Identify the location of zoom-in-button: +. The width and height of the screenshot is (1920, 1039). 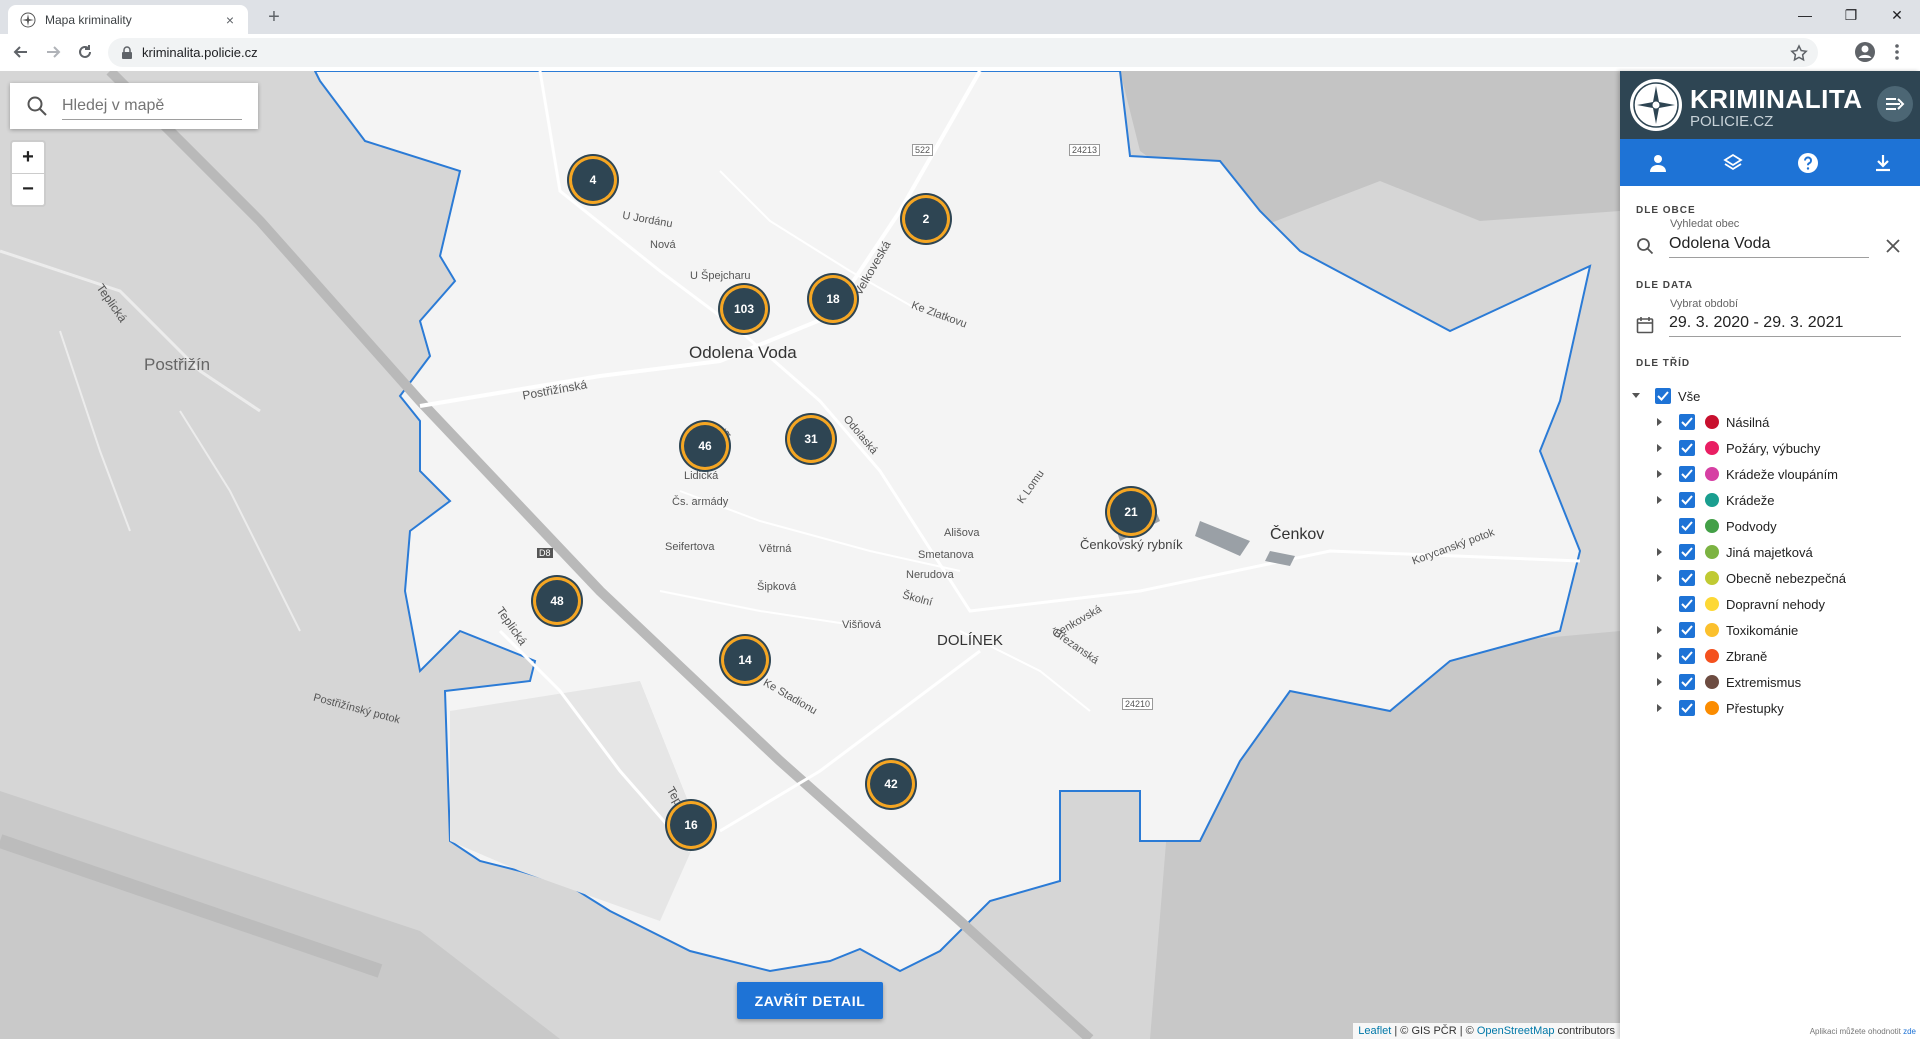
(28, 158).